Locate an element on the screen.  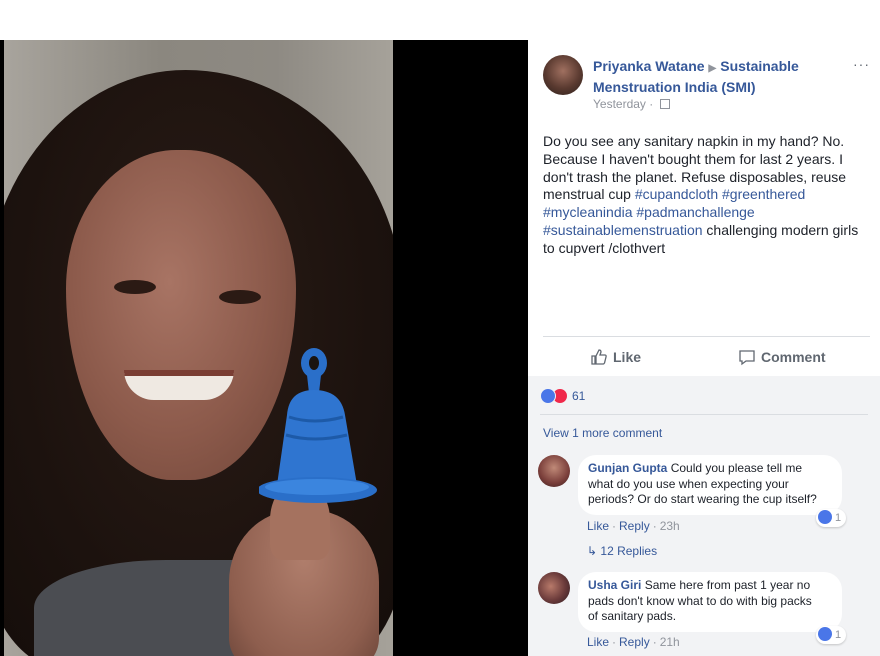
post-text-line: #mycleanindia #padmanchallenge is located at coordinates (704, 213).